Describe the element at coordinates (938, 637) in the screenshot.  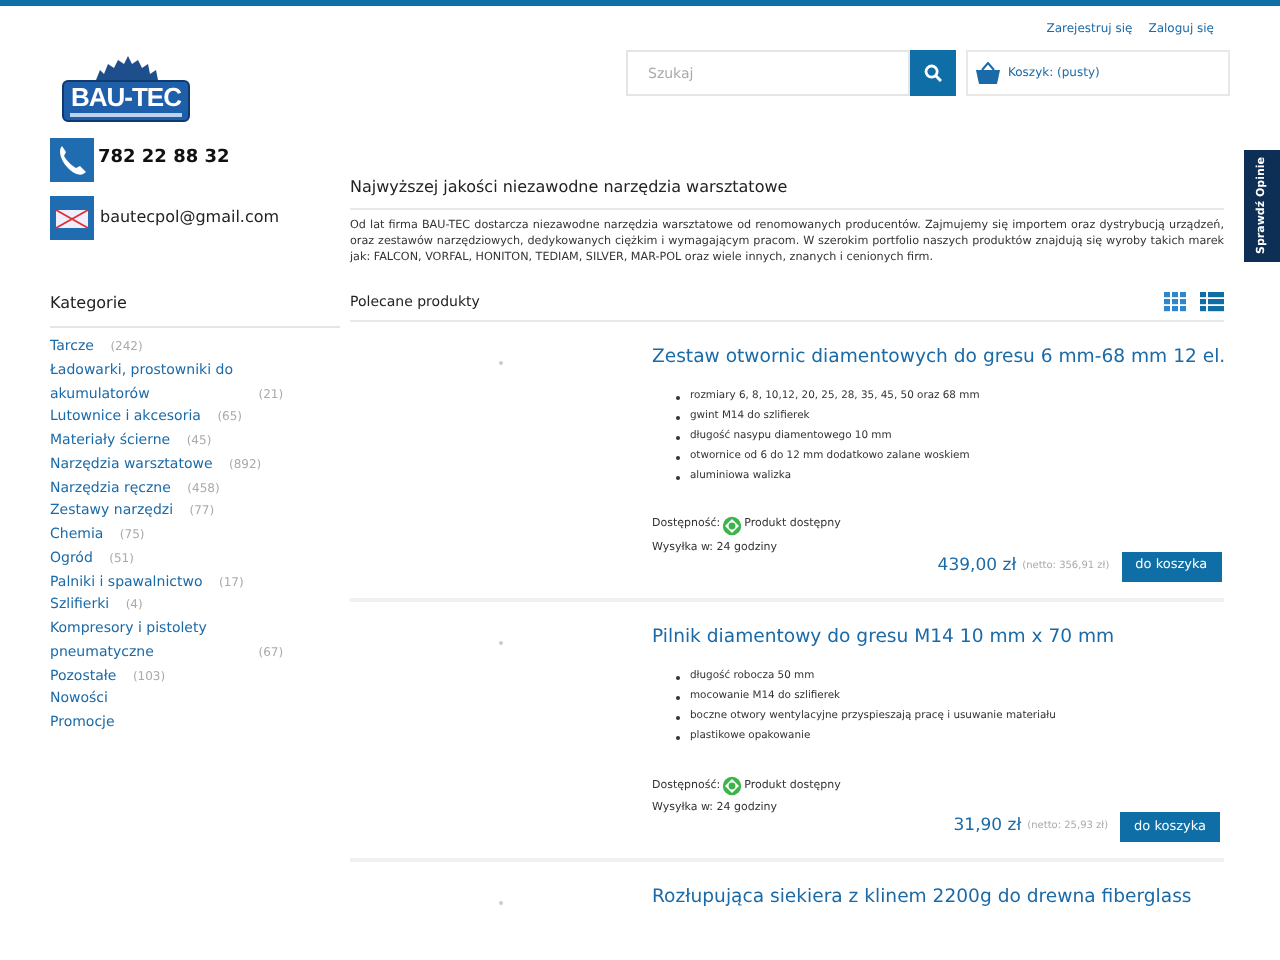
I see `product-title: Pilnik diamentowy do gresu M14 10 mm x 70 mm` at that location.